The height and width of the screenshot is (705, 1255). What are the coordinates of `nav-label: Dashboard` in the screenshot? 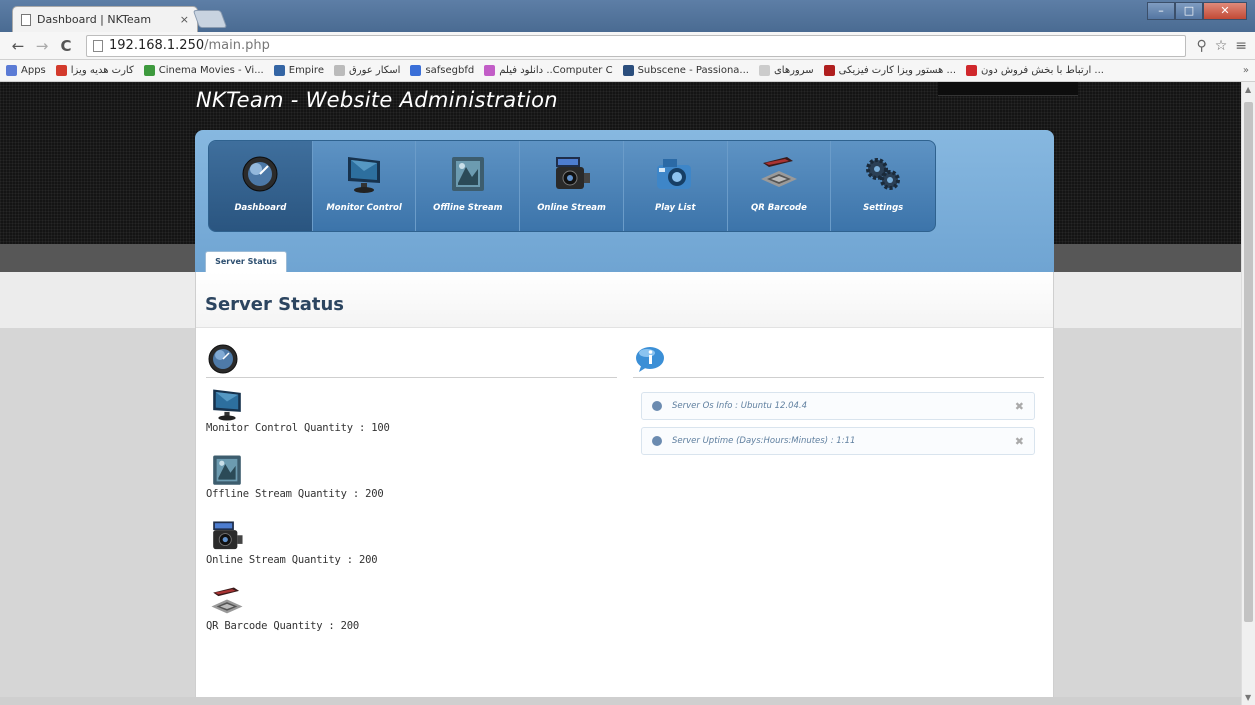 It's located at (260, 208).